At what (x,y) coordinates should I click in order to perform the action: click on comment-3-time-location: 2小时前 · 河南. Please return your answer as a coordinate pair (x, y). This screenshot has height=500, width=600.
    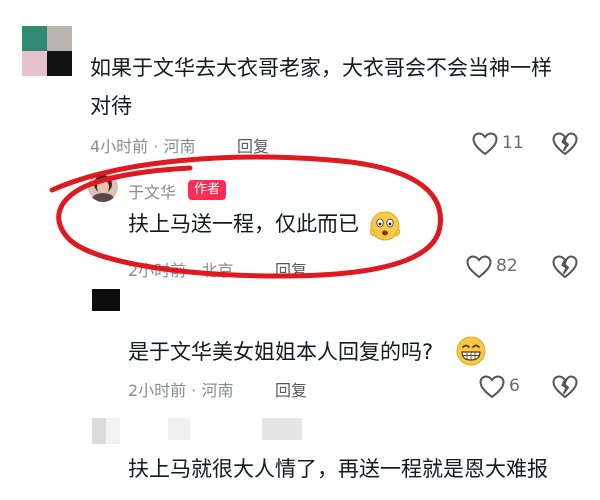
    Looking at the image, I should click on (181, 390).